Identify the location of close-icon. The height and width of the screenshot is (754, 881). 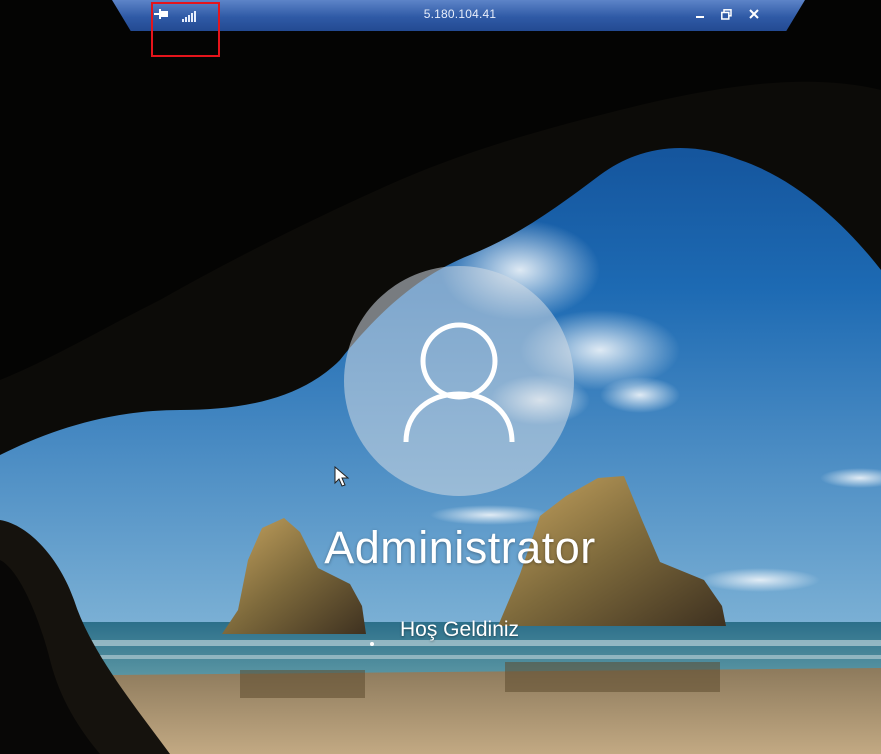
(754, 14).